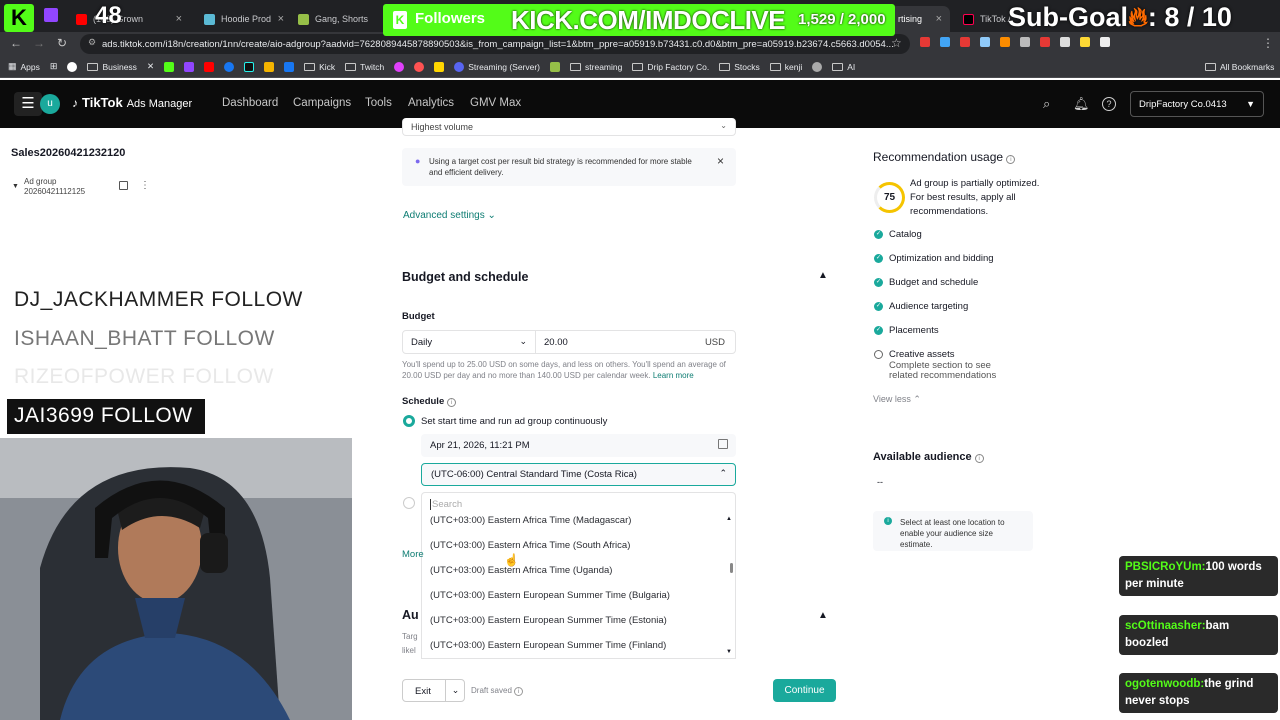  What do you see at coordinates (250, 103) in the screenshot?
I see `nav-dashboard: Dashboard` at bounding box center [250, 103].